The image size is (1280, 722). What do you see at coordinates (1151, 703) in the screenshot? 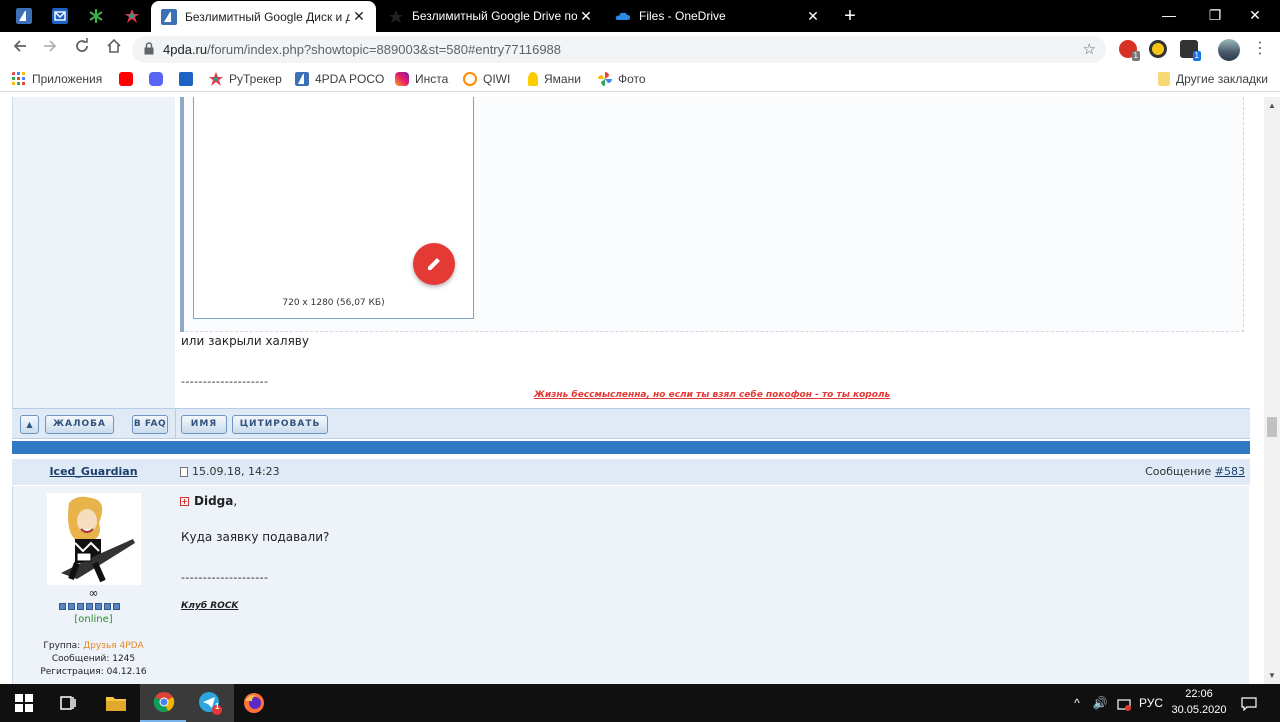
I see `language-indicator: РУС` at bounding box center [1151, 703].